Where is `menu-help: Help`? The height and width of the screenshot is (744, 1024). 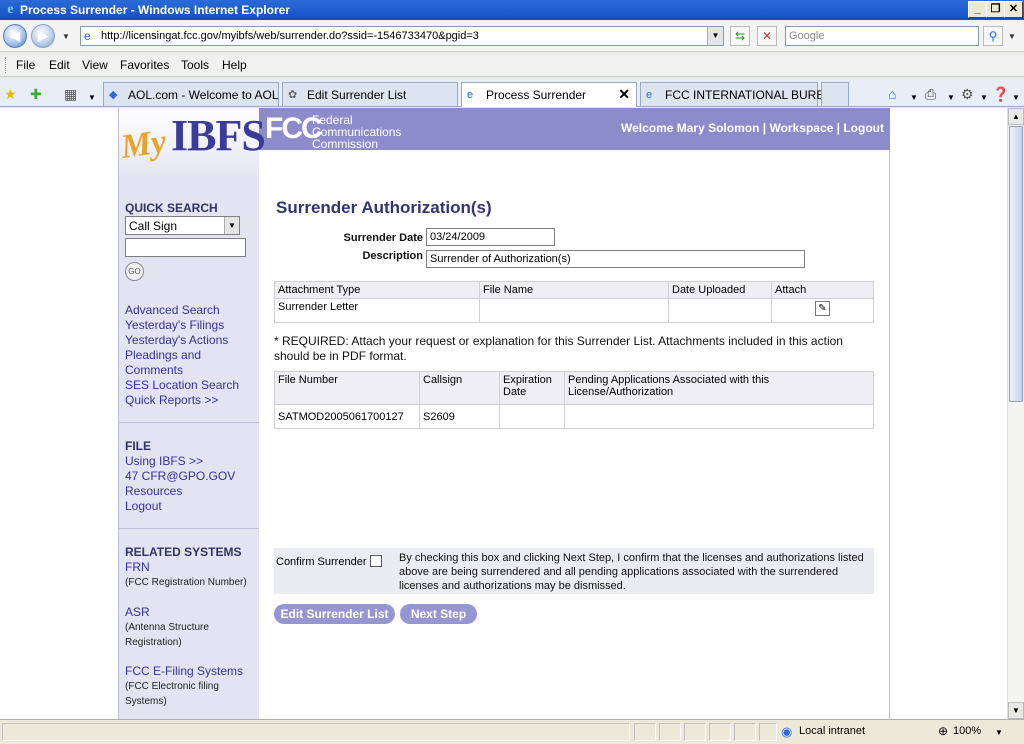
menu-help: Help is located at coordinates (234, 65).